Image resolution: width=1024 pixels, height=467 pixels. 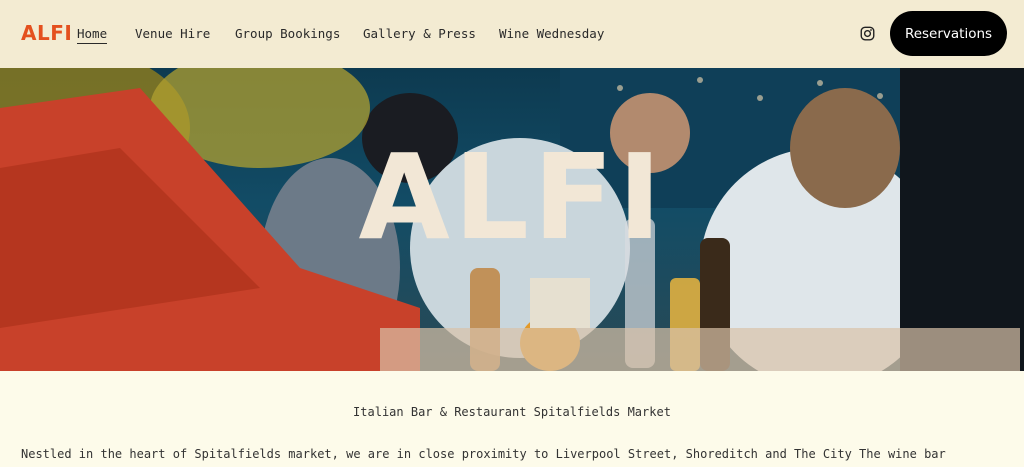 I want to click on instagram-icon, so click(x=867, y=33).